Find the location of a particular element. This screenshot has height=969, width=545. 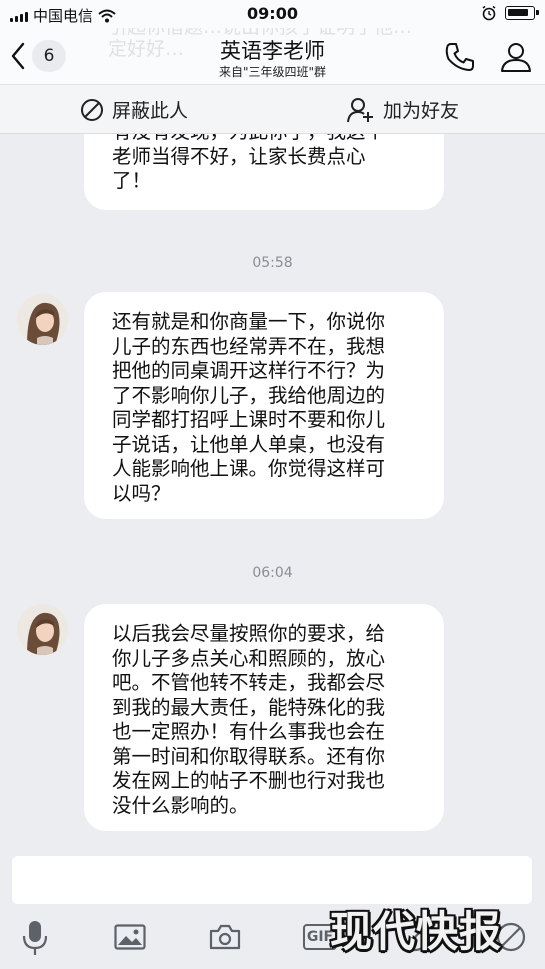

call-button is located at coordinates (460, 59).